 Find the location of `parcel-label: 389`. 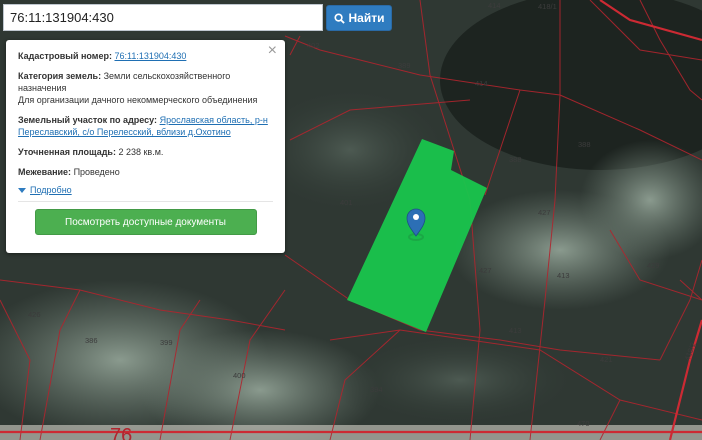

parcel-label: 389 is located at coordinates (404, 65).